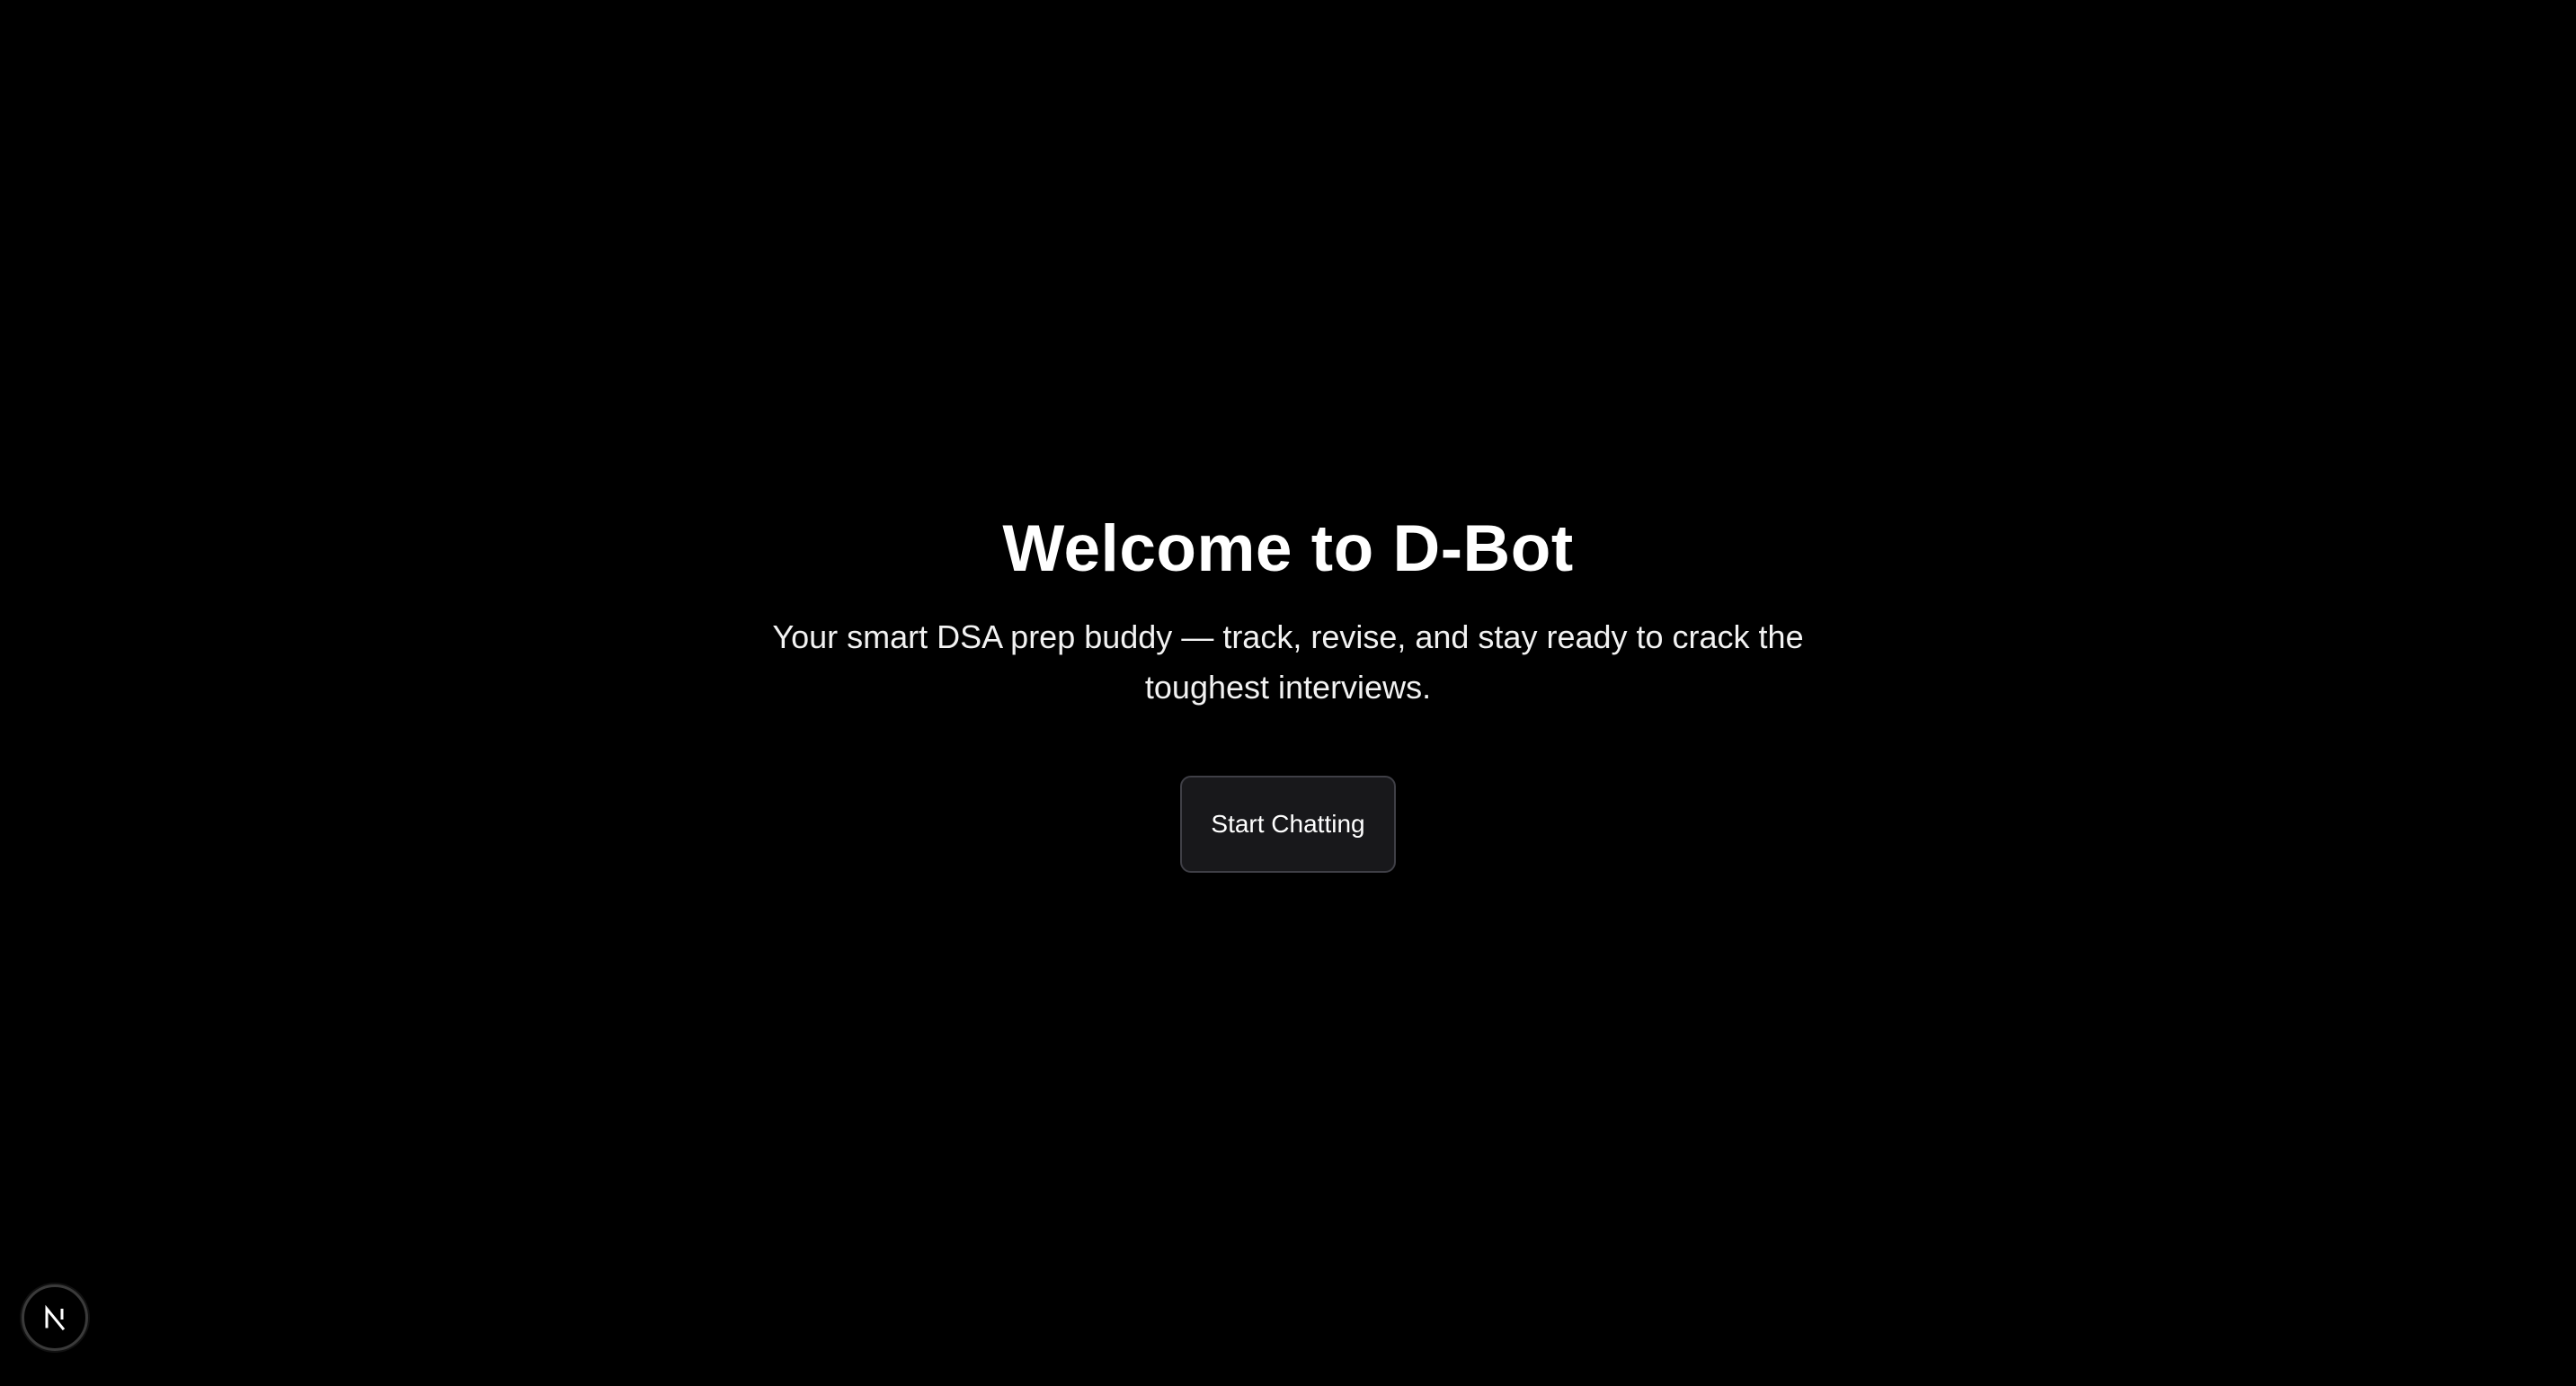 The height and width of the screenshot is (1386, 2576). I want to click on start-chatting-button: Start Chatting, so click(1288, 825).